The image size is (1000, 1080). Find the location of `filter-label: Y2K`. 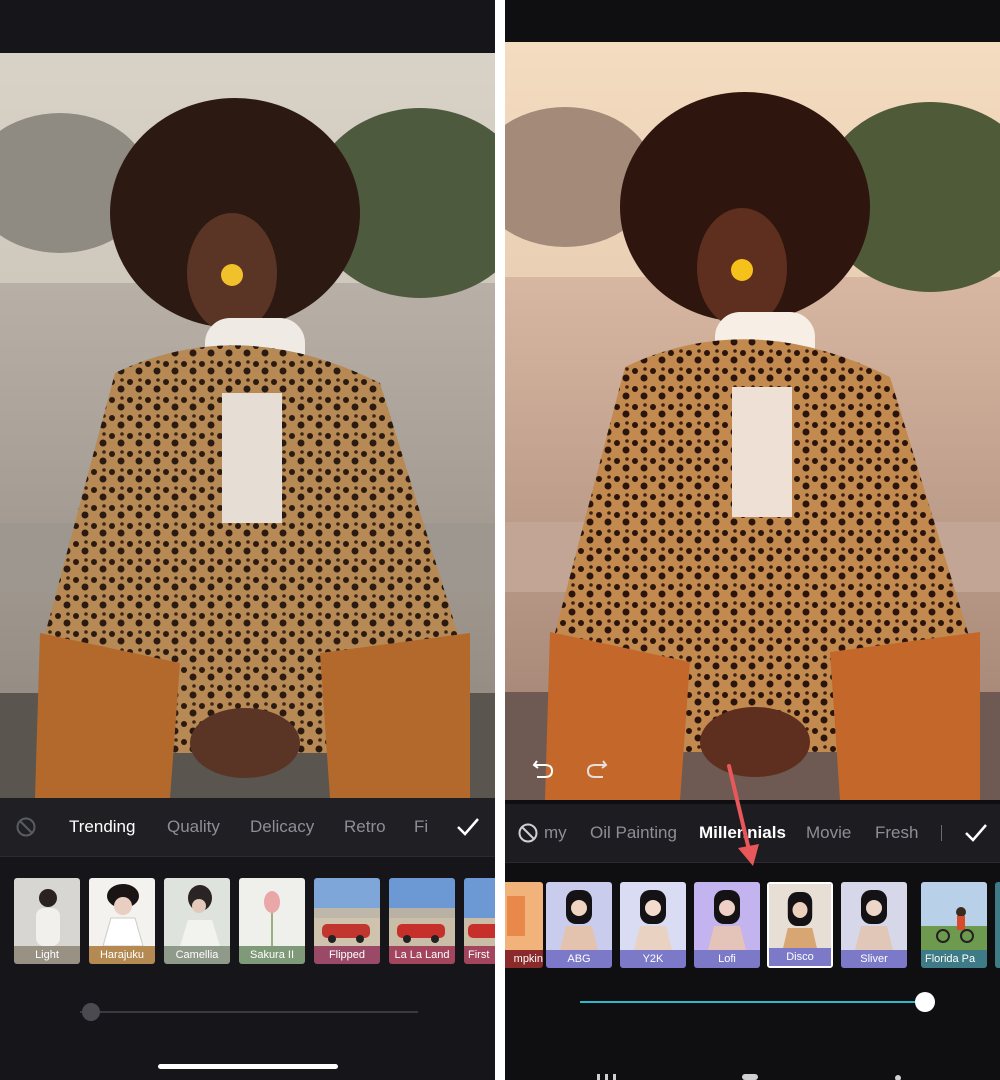

filter-label: Y2K is located at coordinates (653, 959).